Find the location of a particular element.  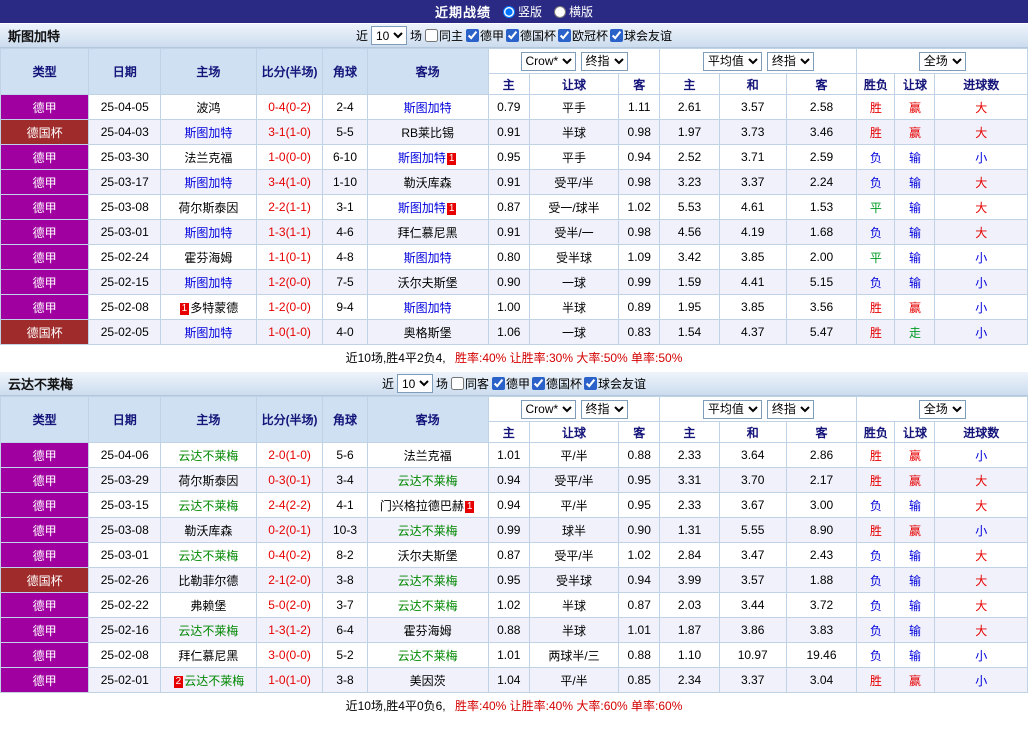

handicap-away-odds: 0.87 is located at coordinates (639, 605).